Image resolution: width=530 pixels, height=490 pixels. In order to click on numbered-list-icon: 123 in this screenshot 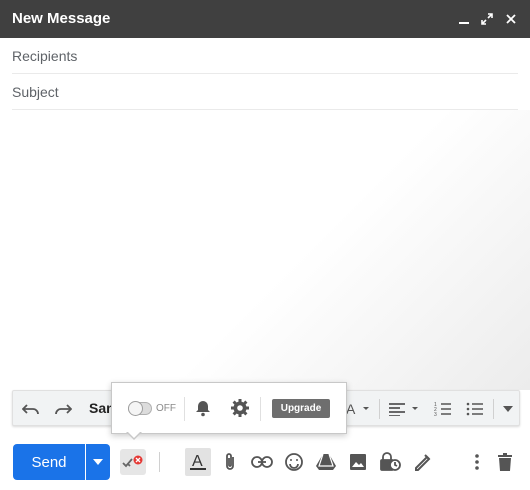, I will do `click(443, 409)`.